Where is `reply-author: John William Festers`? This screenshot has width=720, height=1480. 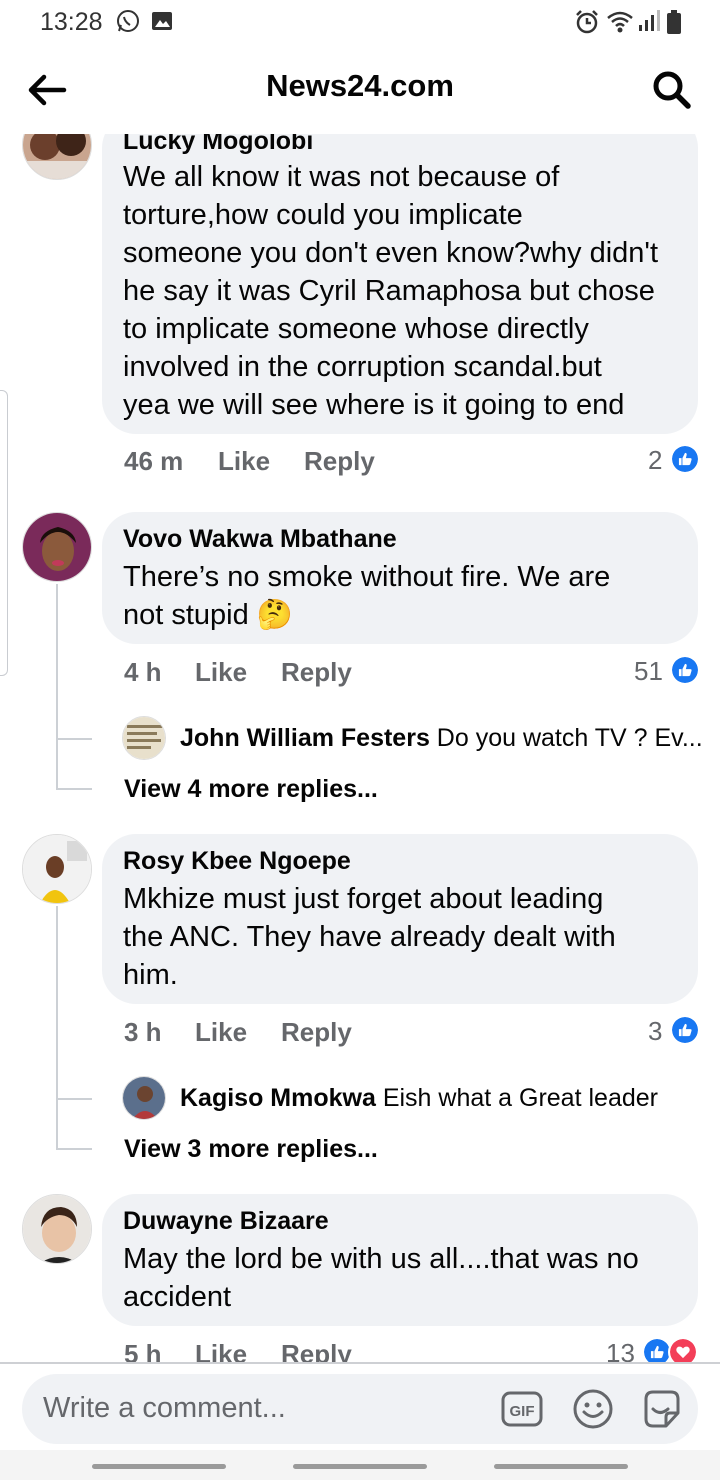
reply-author: John William Festers is located at coordinates (305, 738).